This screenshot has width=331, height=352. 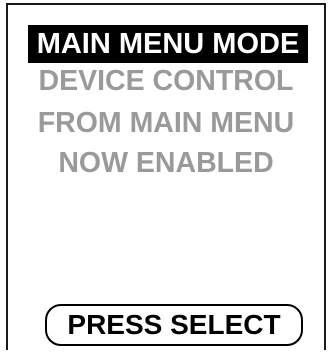 I want to click on message-line-3: NOW ENABLED, so click(x=166, y=163).